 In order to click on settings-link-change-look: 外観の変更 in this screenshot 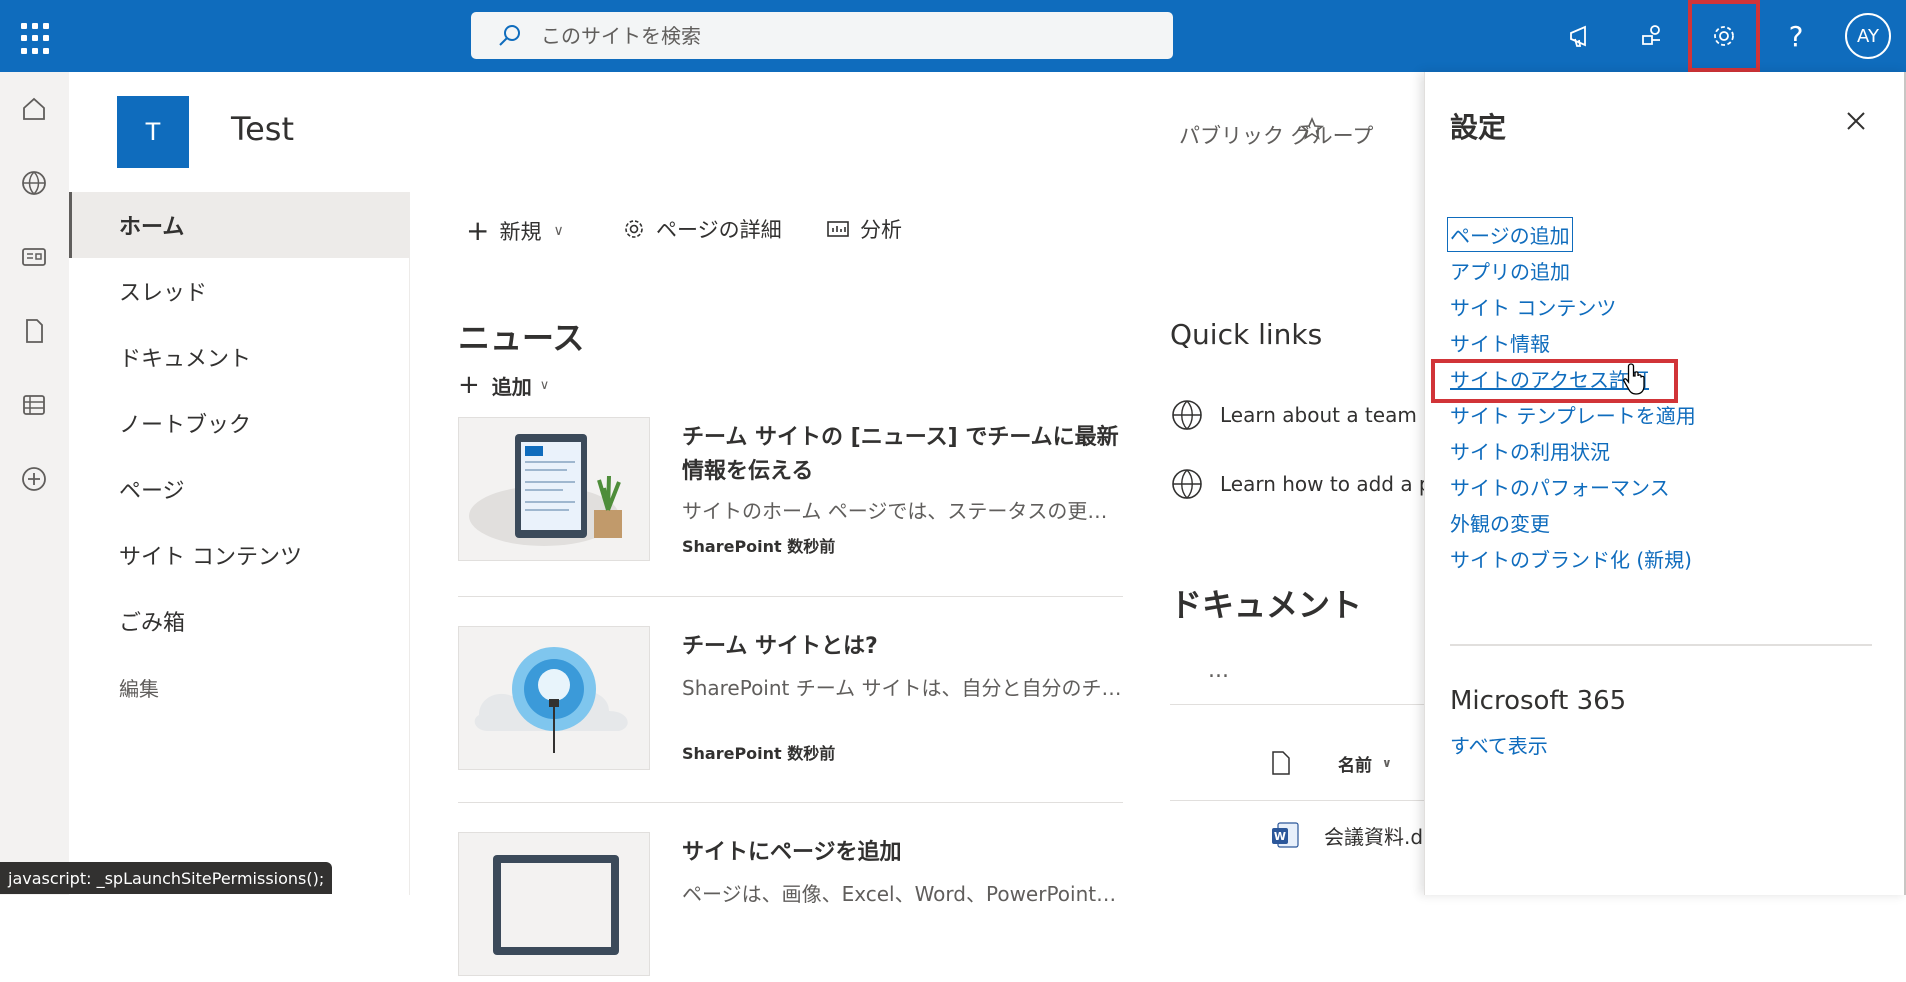, I will do `click(1500, 522)`.